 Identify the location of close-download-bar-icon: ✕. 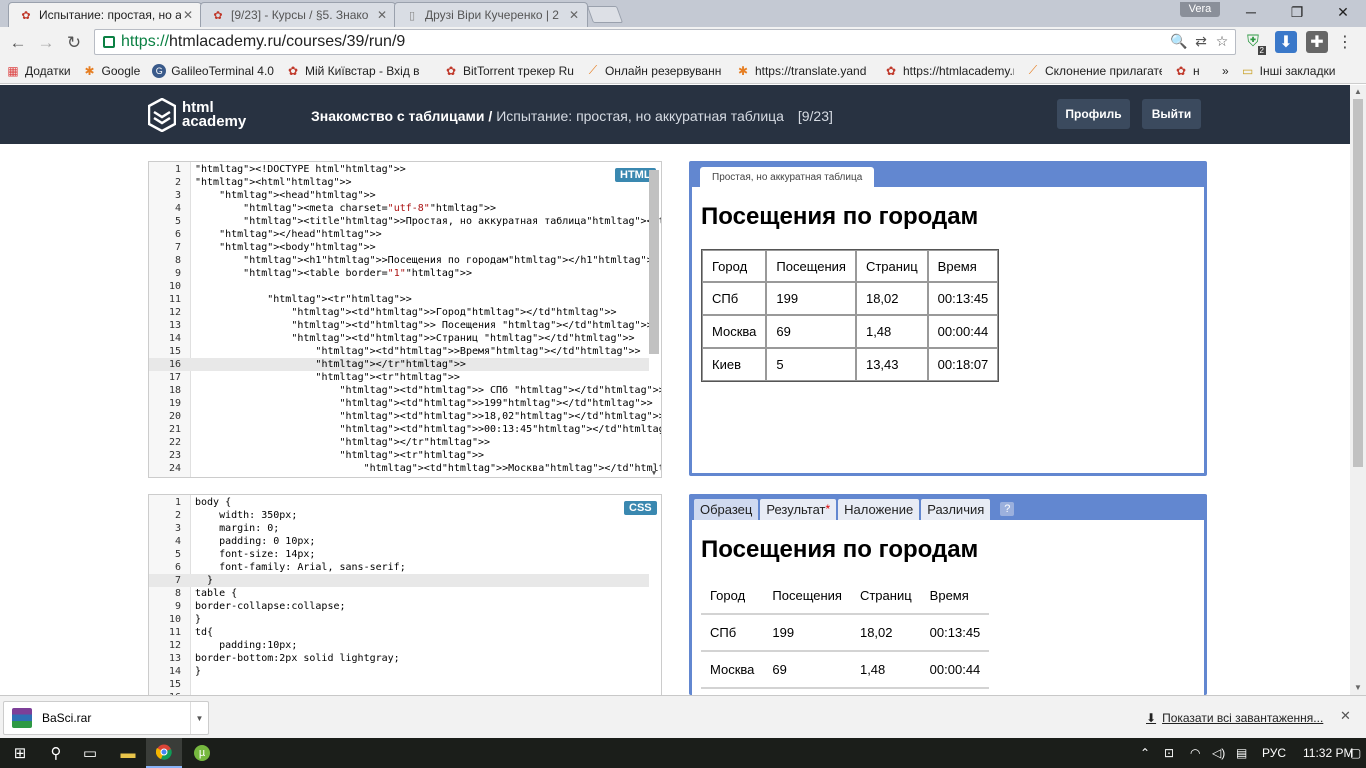
(1345, 716).